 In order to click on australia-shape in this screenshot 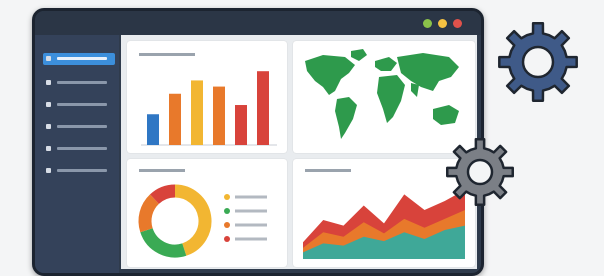, I will do `click(446, 115)`.